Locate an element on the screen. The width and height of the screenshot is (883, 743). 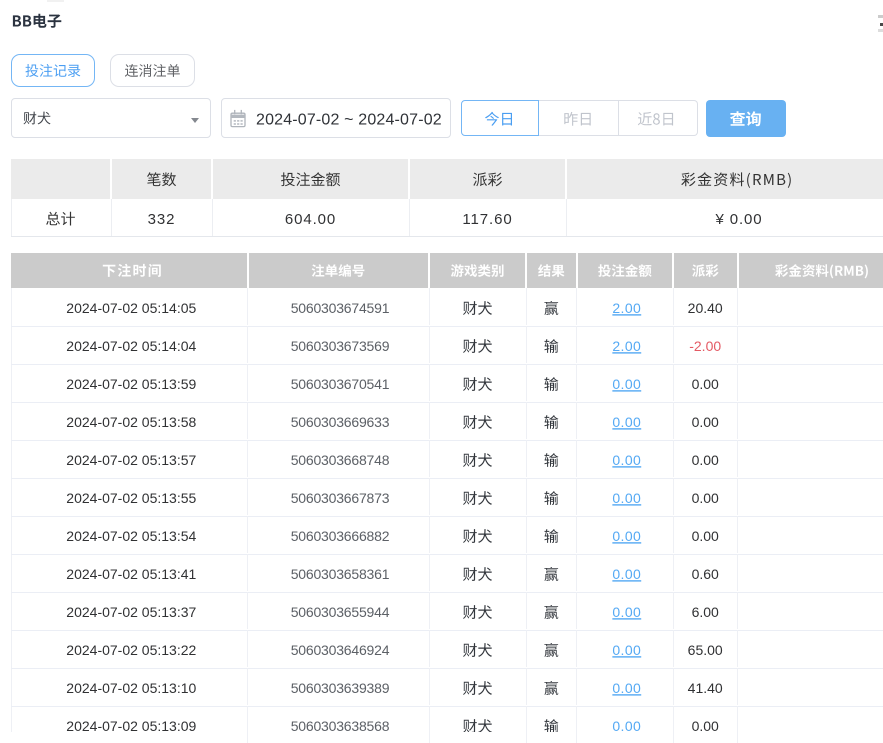
svg-text: 5060303639389 is located at coordinates (340, 688).